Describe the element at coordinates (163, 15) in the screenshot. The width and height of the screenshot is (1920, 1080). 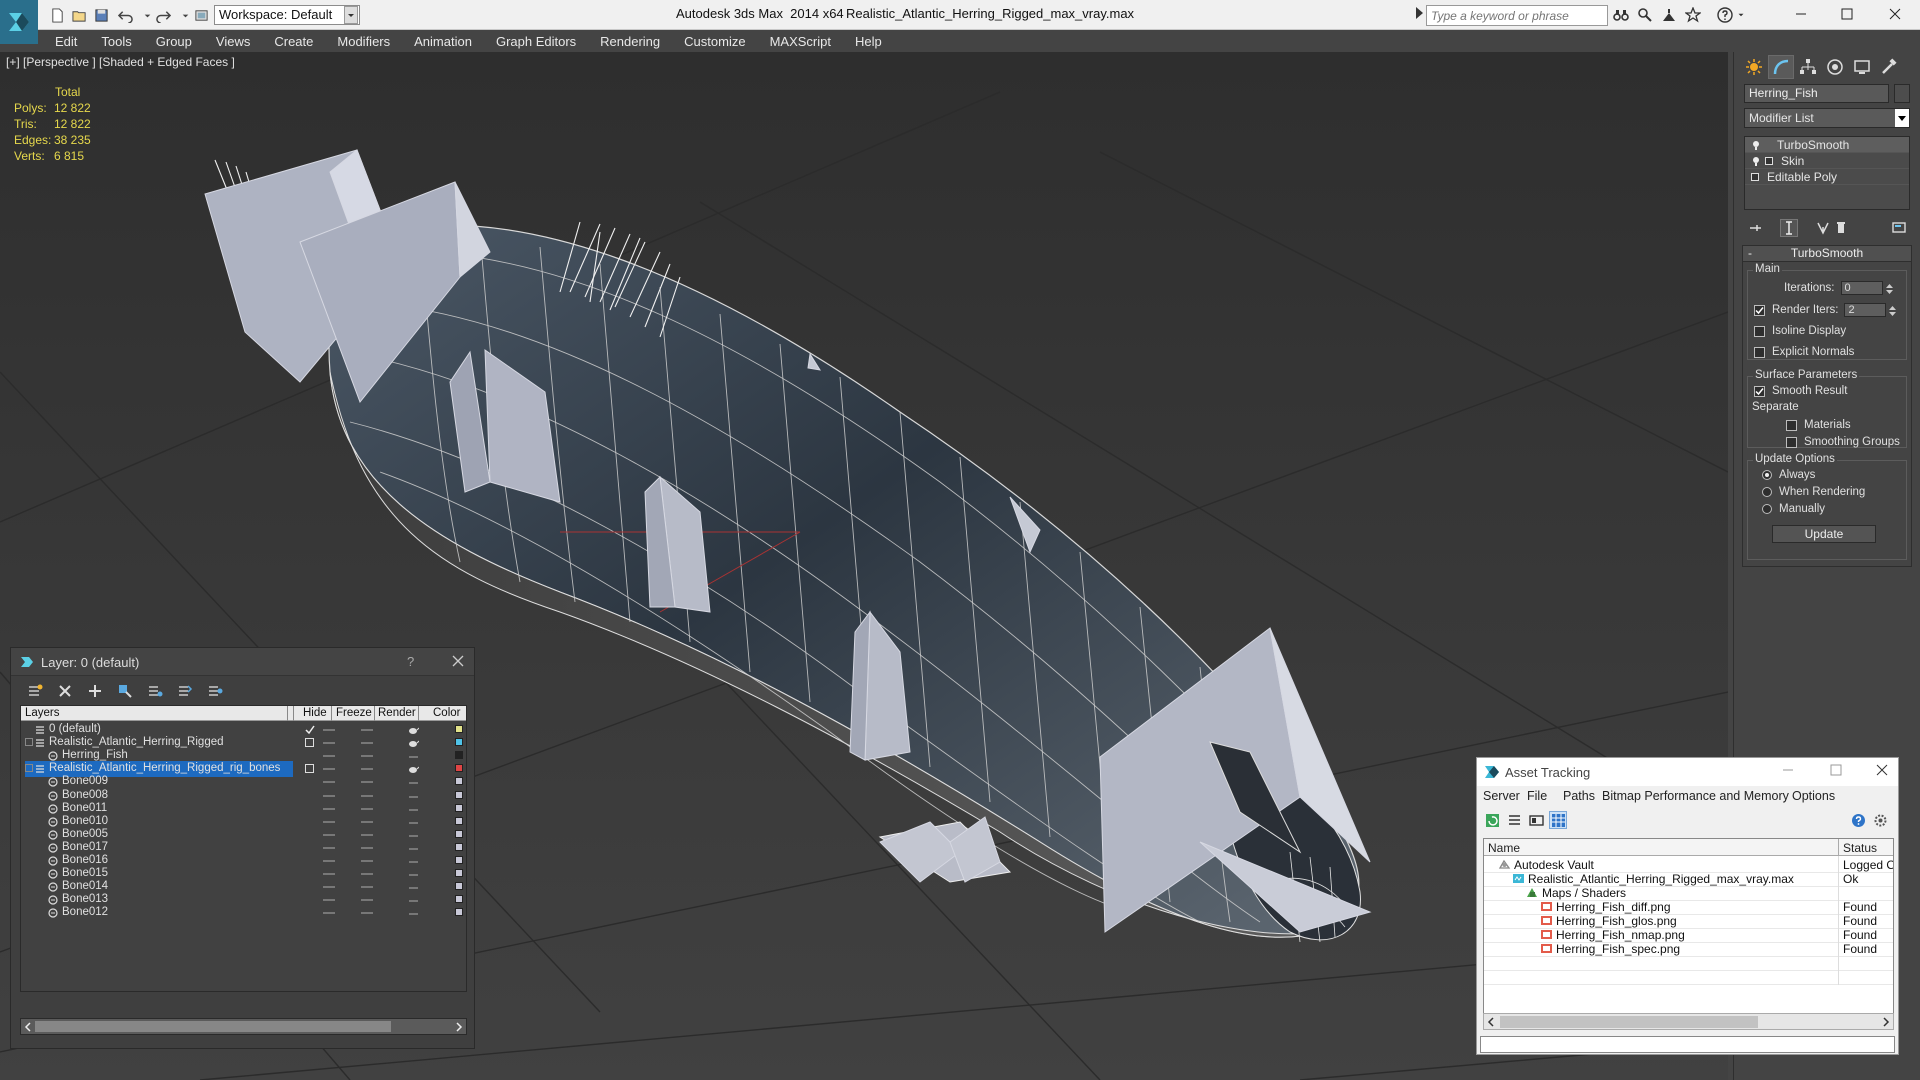
I see `redo-icon` at that location.